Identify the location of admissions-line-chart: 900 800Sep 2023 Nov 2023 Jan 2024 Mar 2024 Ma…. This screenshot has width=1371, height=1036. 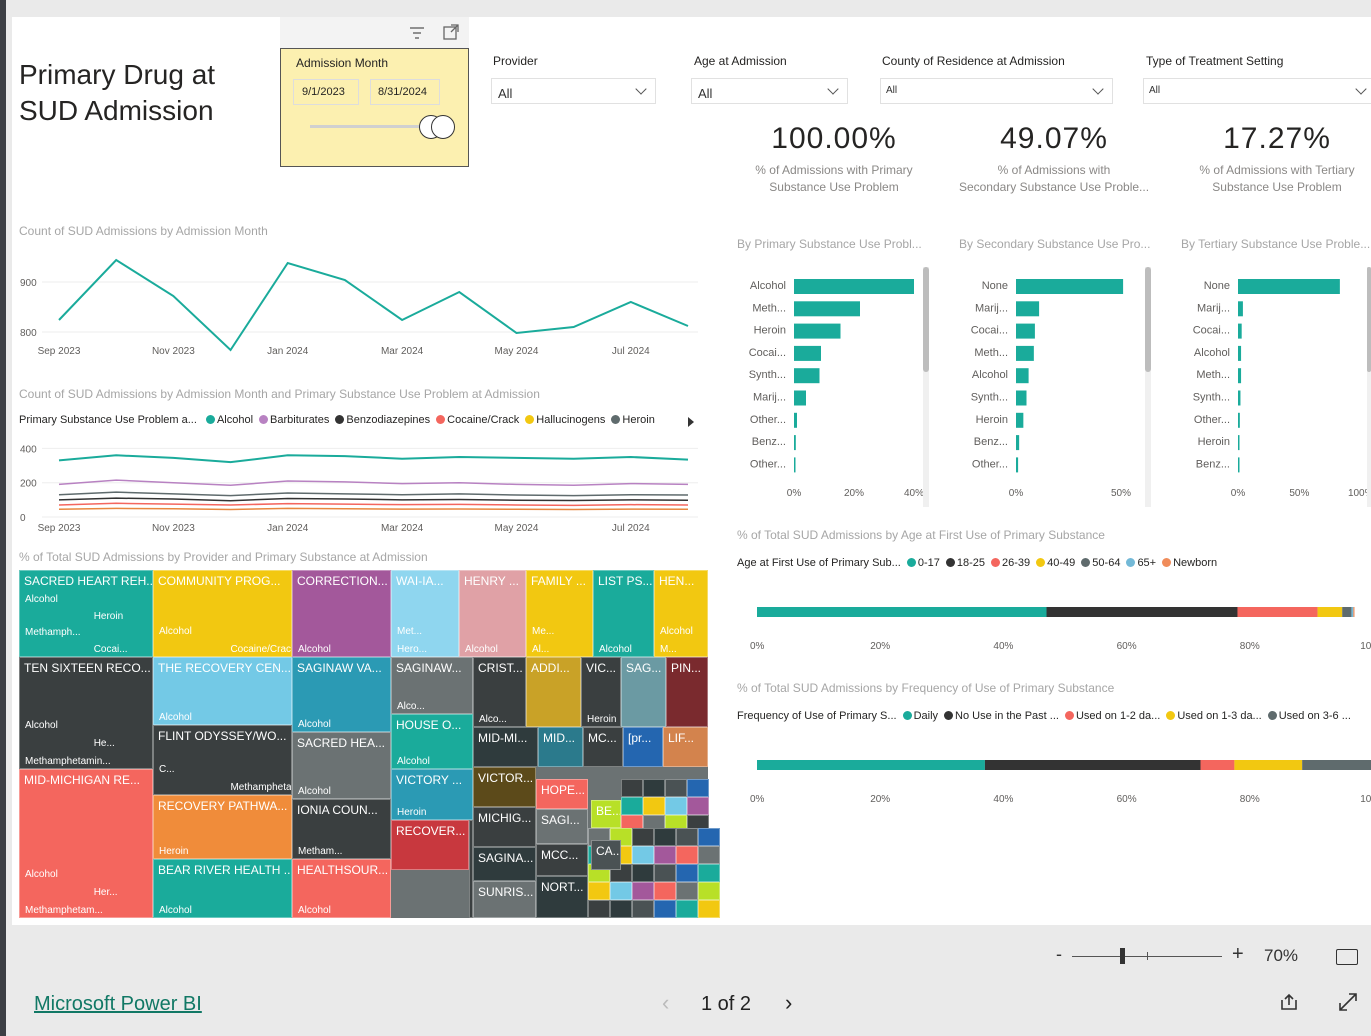
(362, 302).